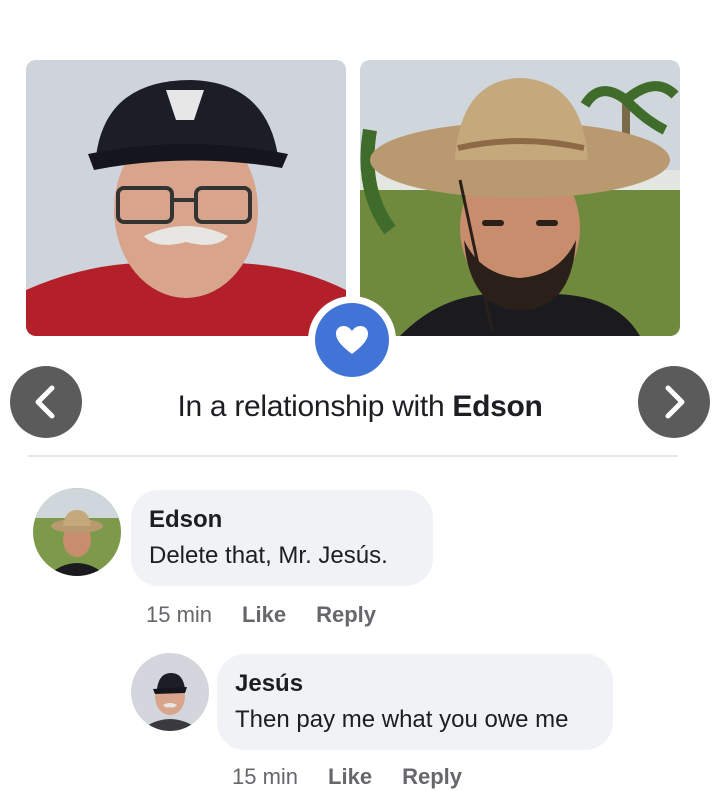 This screenshot has height=791, width=720. I want to click on heart-badge-circle, so click(352, 340).